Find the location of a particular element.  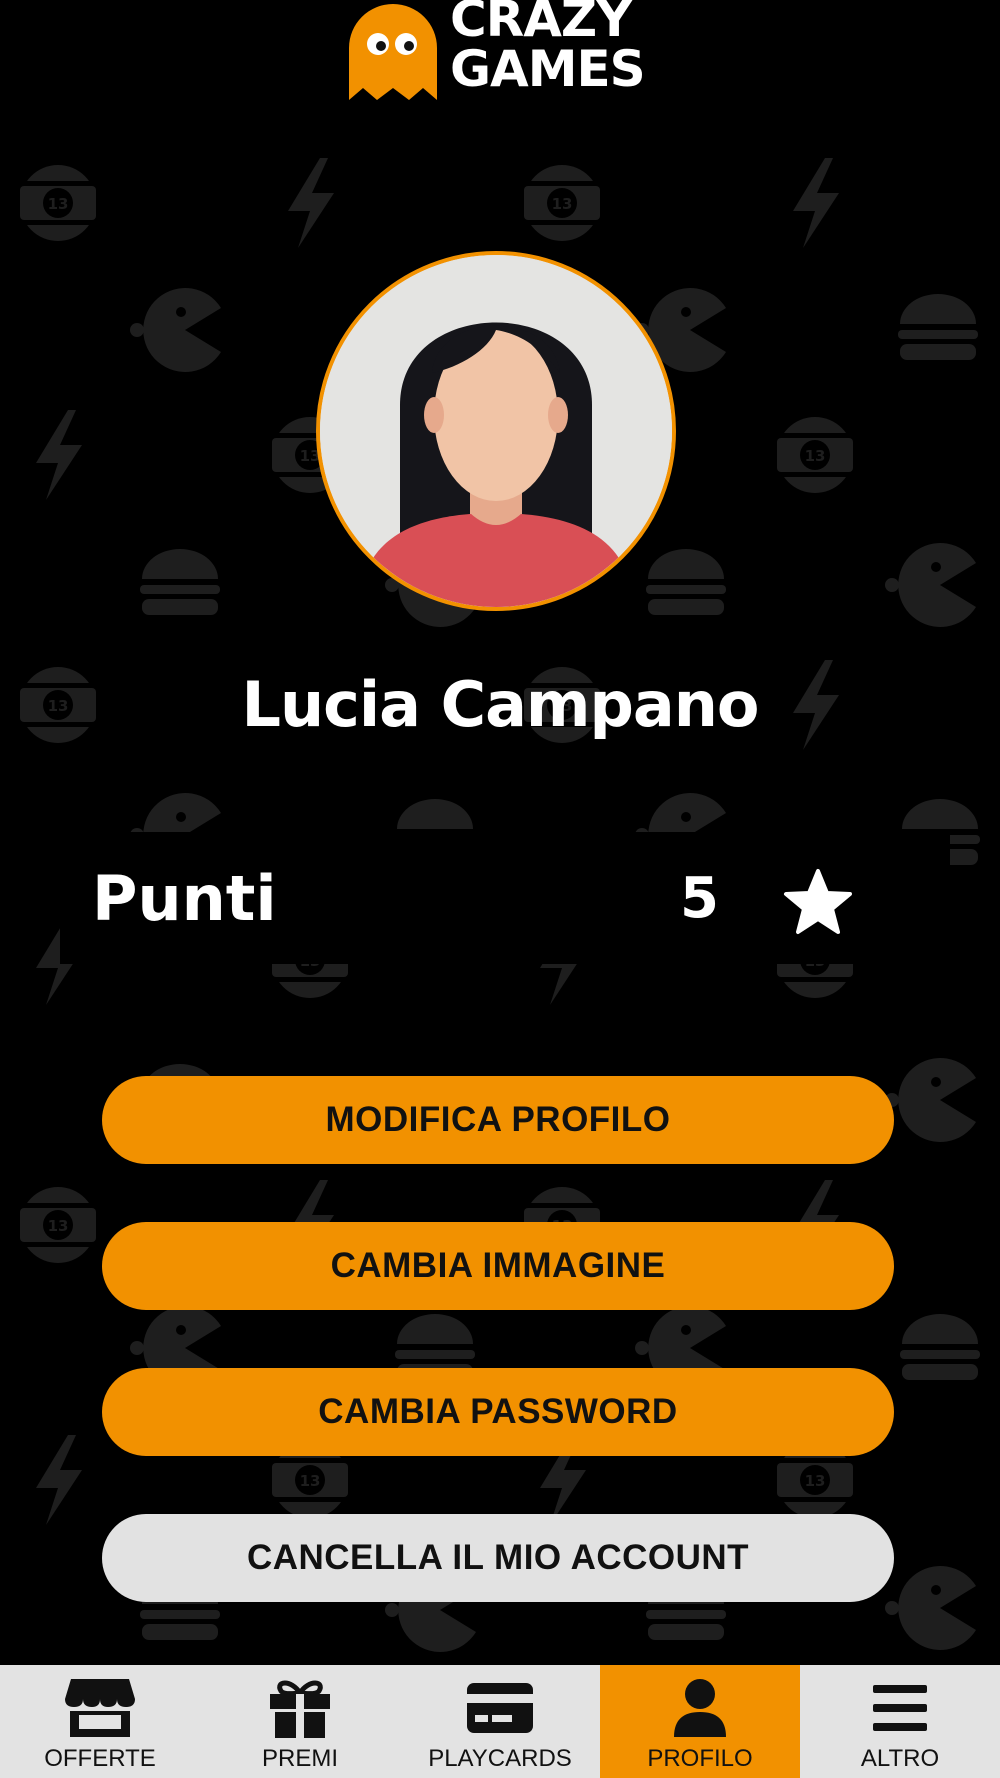

card-icon is located at coordinates (500, 1708).